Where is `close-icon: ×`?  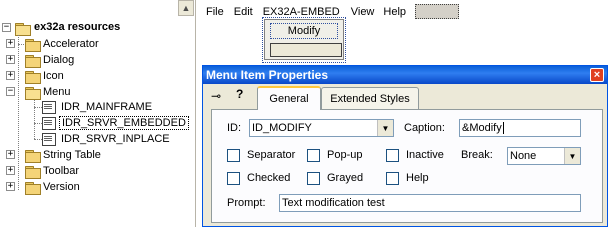
close-icon: × is located at coordinates (597, 75).